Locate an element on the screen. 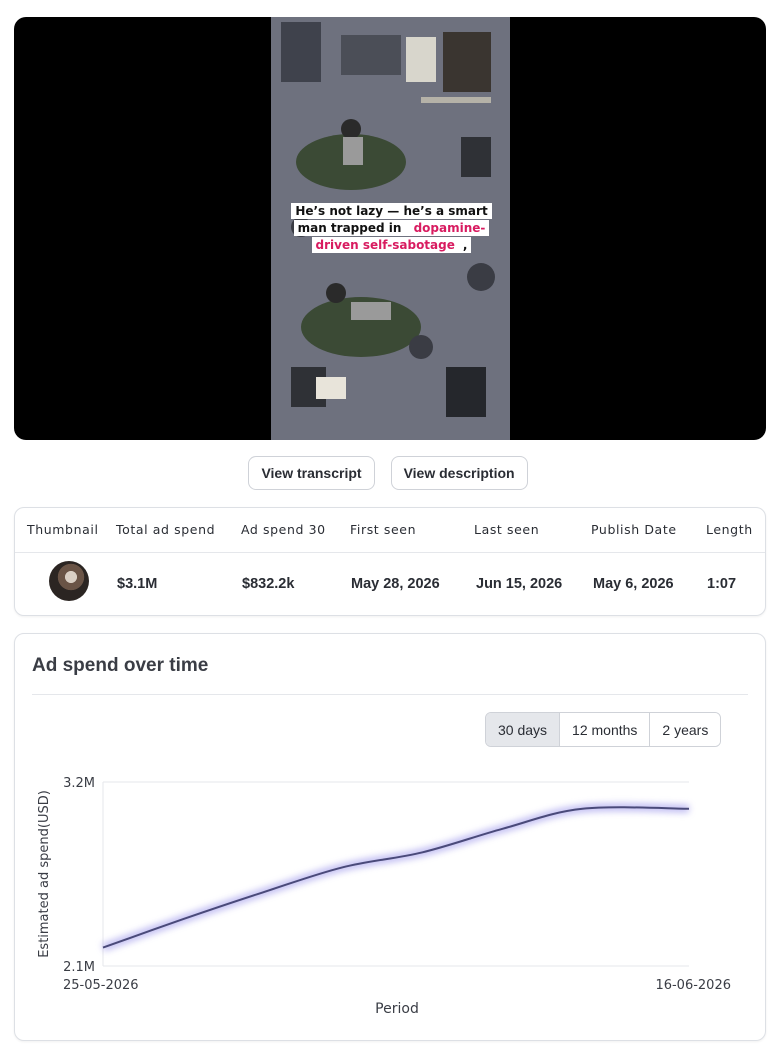 This screenshot has width=776, height=1056. first-seen-value: May 28, 2026 is located at coordinates (395, 584).